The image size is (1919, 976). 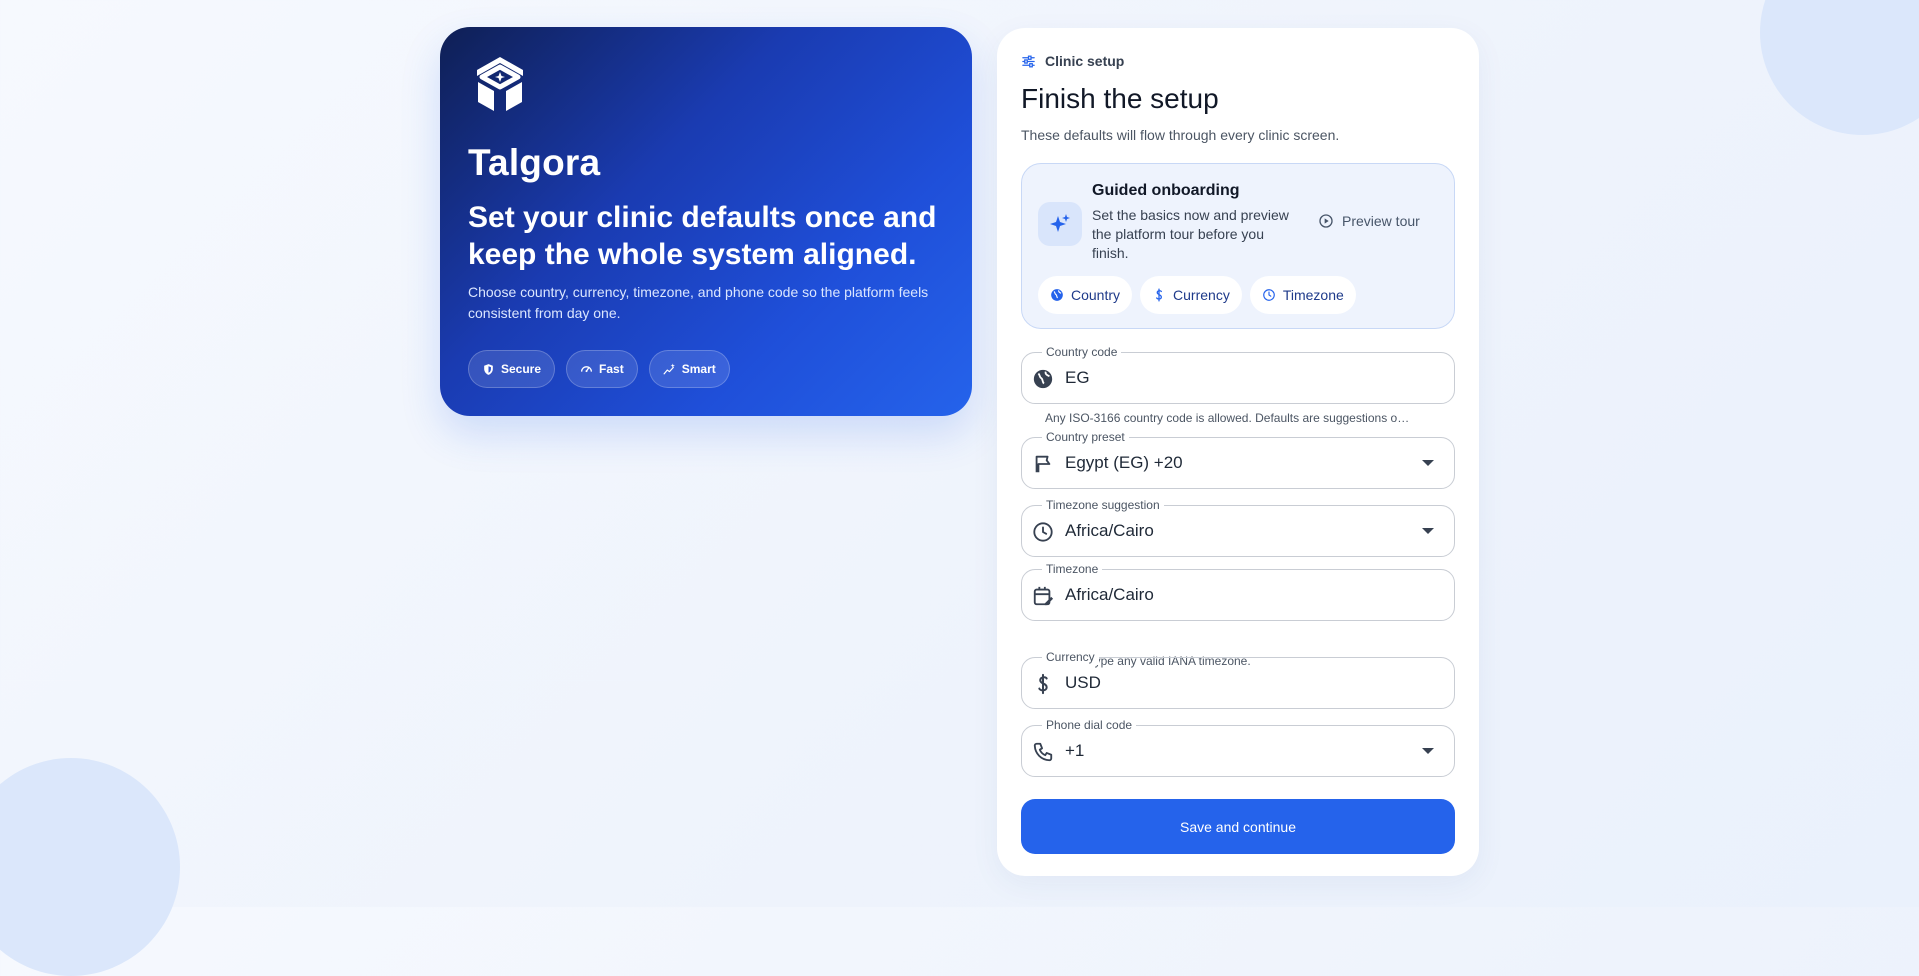 I want to click on shield-icon, so click(x=488, y=369).